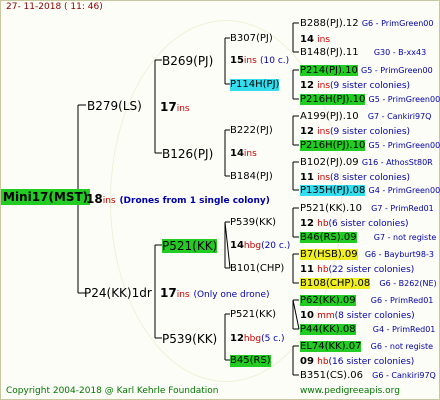  I want to click on gen4-23-name: B351(CS).06, so click(331, 375).